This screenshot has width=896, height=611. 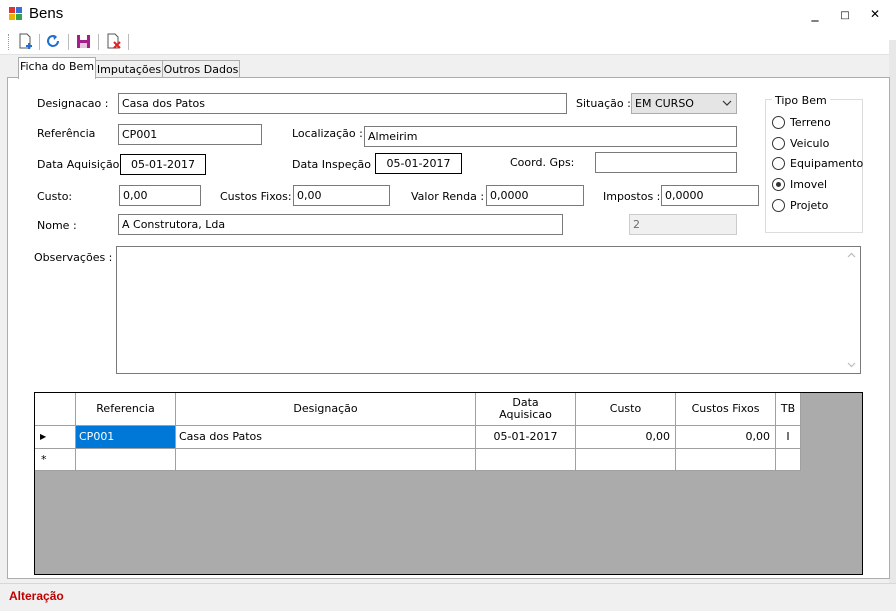 What do you see at coordinates (726, 460) in the screenshot?
I see `new-cell-custos-fixos` at bounding box center [726, 460].